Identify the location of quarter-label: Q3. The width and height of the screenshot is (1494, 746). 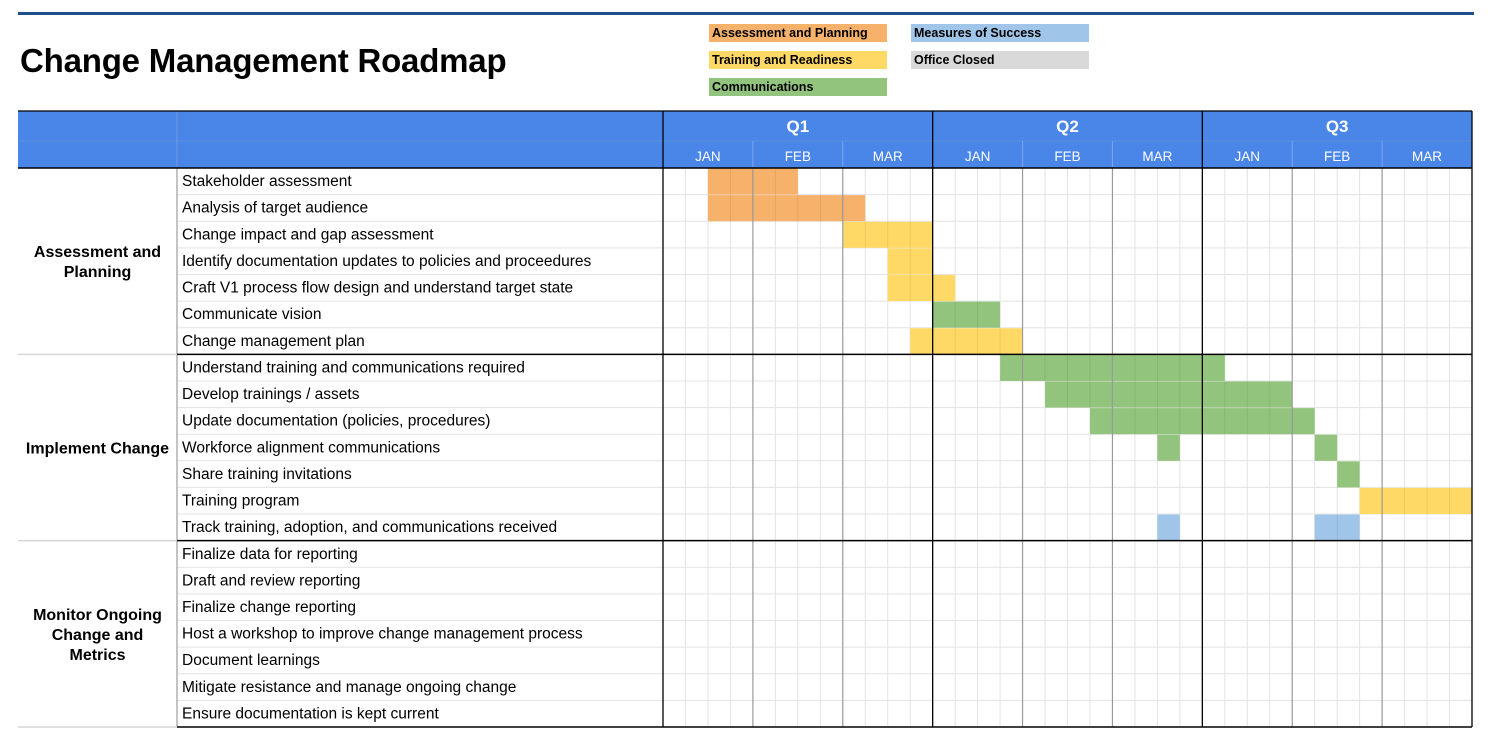
(1337, 126).